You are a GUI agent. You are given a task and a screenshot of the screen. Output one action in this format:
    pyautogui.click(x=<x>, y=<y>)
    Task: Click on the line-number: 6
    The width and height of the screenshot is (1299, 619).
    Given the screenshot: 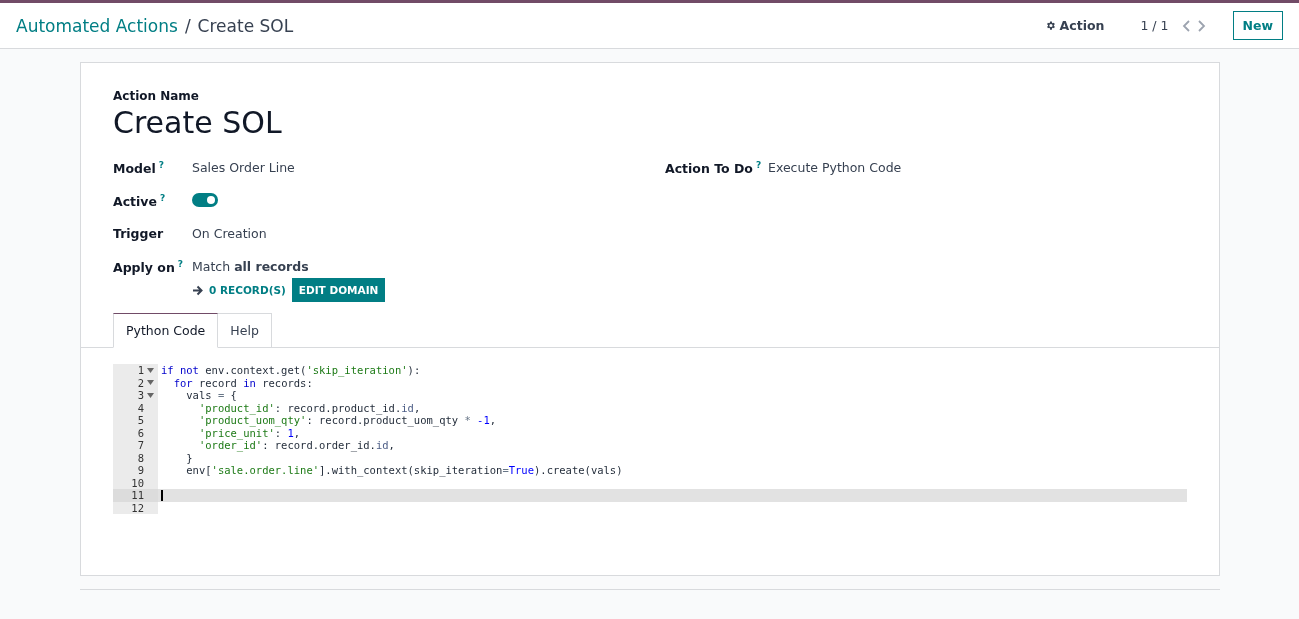 What is the action you would take?
    pyautogui.click(x=140, y=432)
    